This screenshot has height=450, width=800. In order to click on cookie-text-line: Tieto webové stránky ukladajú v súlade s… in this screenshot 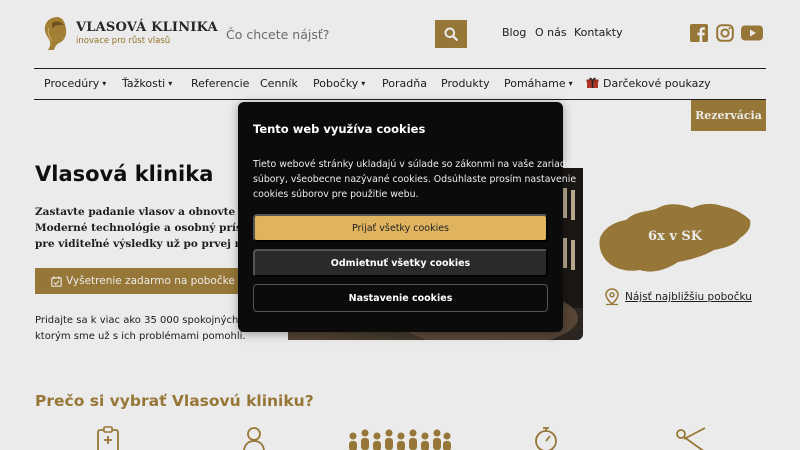, I will do `click(419, 164)`.